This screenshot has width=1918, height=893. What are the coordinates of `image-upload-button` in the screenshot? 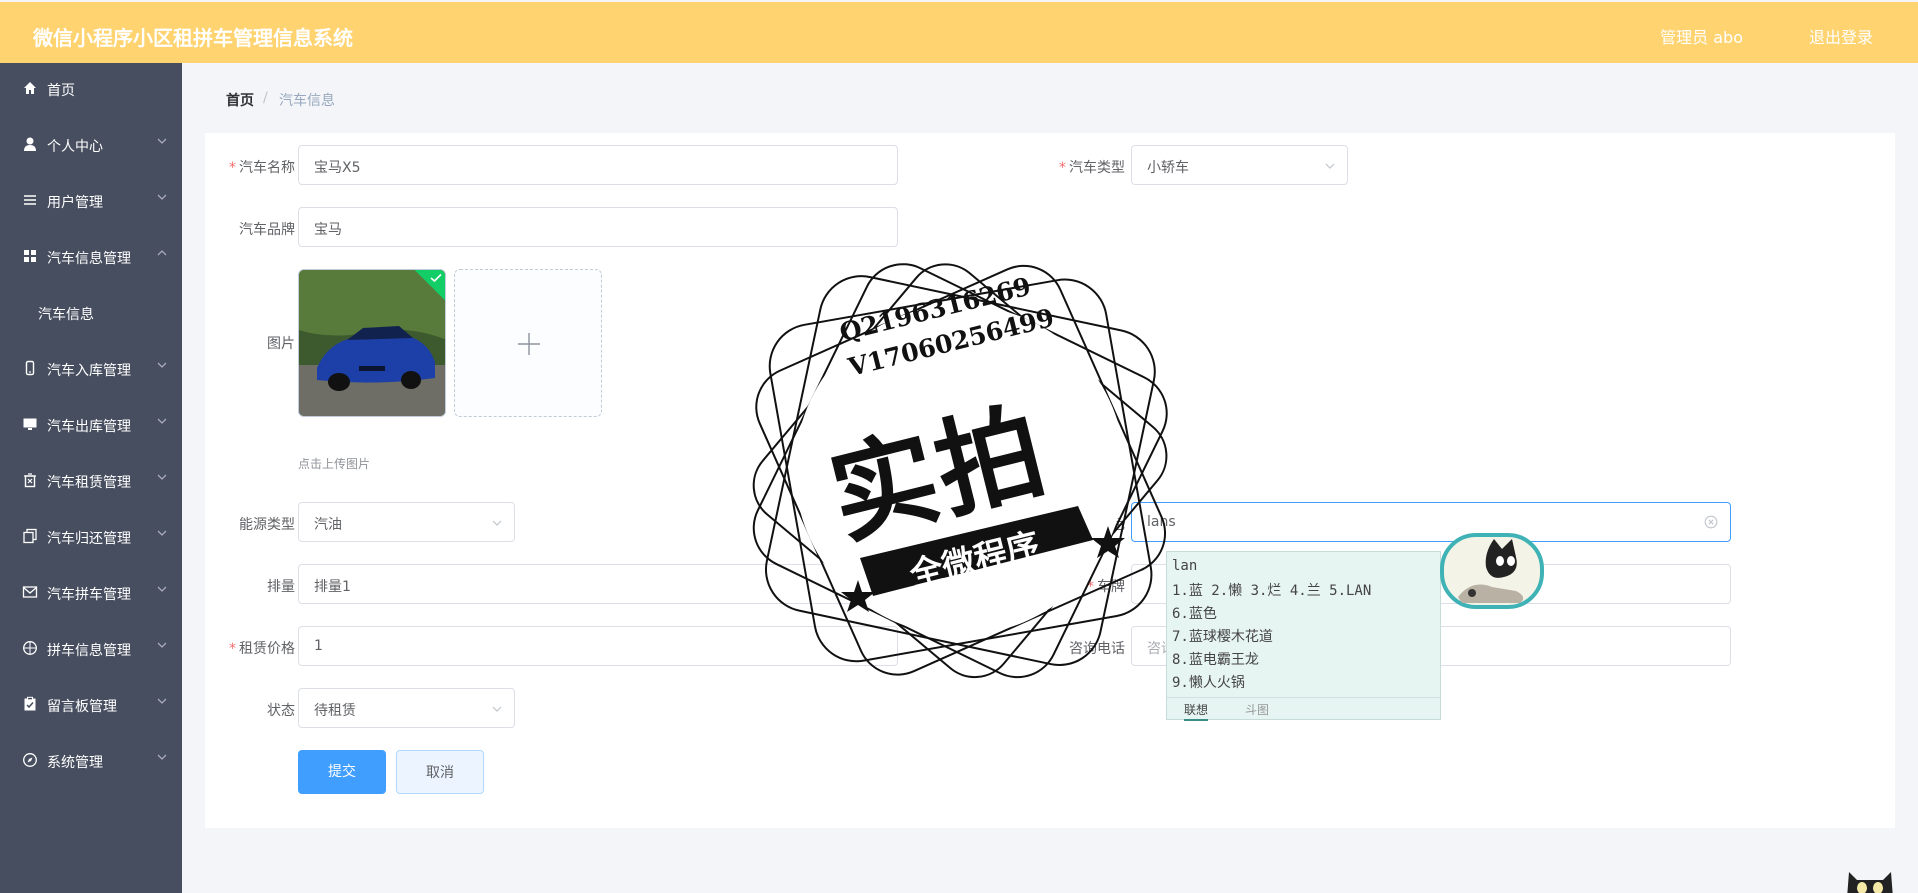 It's located at (528, 343).